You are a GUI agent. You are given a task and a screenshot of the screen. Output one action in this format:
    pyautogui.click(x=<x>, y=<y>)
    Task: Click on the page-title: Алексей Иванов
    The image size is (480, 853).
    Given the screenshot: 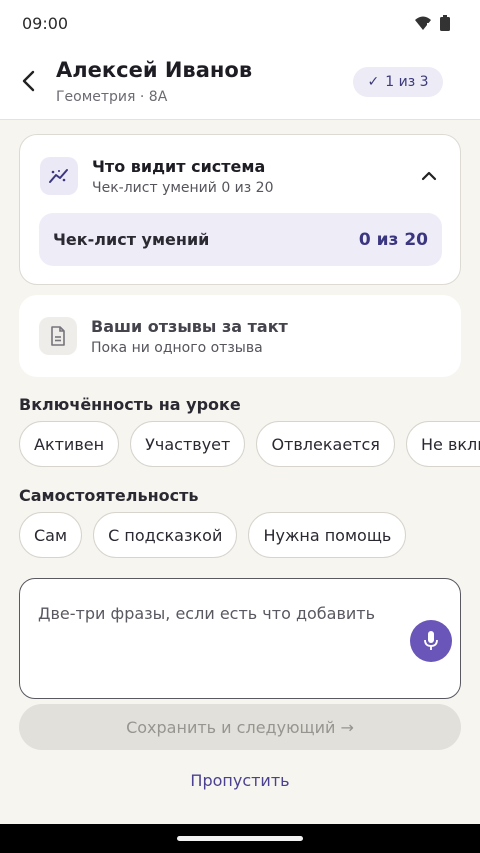 What is the action you would take?
    pyautogui.click(x=154, y=70)
    